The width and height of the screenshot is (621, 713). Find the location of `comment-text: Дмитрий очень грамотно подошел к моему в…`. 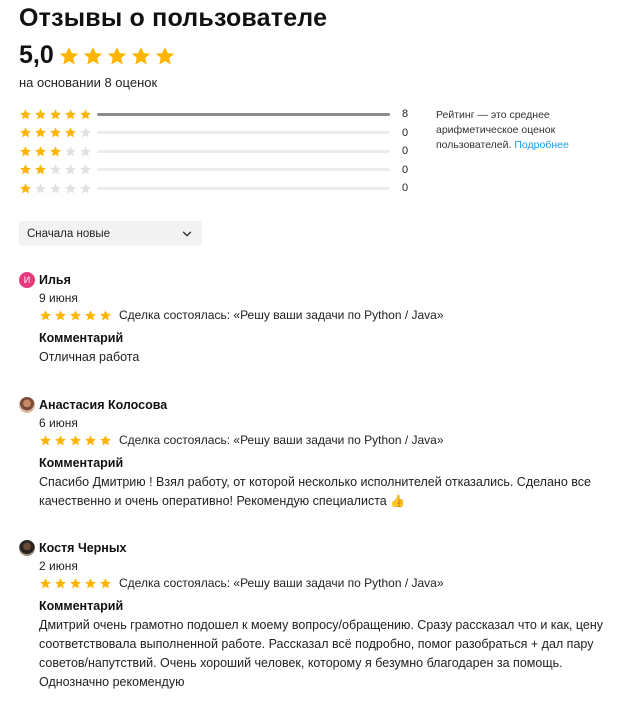

comment-text: Дмитрий очень грамотно подошел к моему в… is located at coordinates (321, 653).